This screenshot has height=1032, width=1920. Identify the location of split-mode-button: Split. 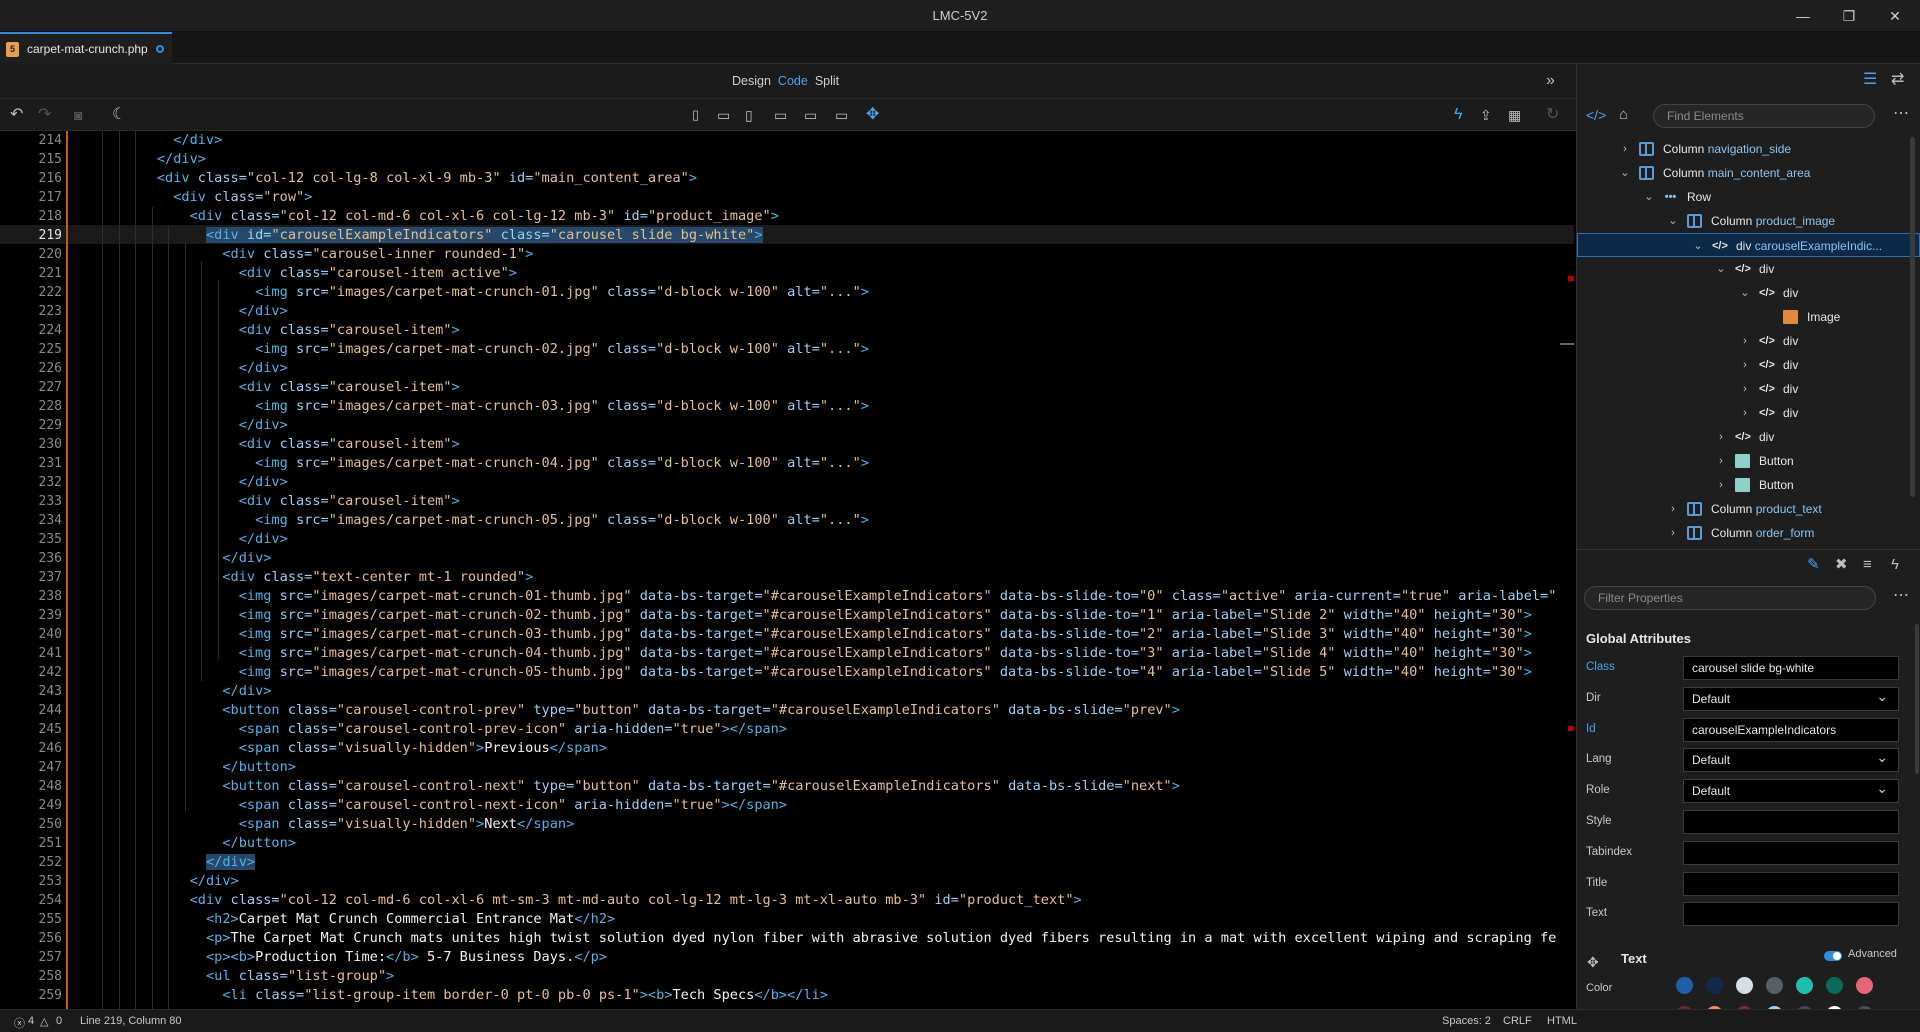
(827, 81).